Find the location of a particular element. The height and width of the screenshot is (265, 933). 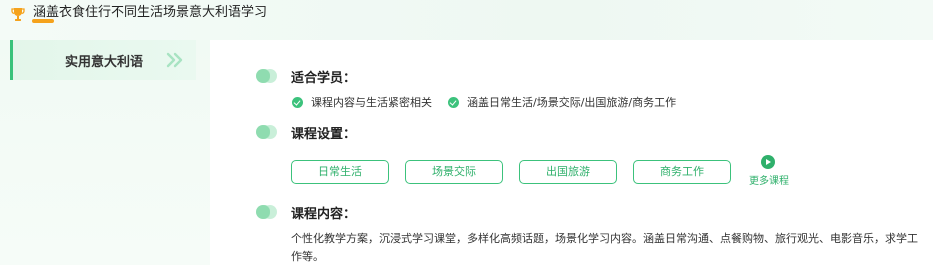

more-courses-label: 更多课程 is located at coordinates (769, 181).